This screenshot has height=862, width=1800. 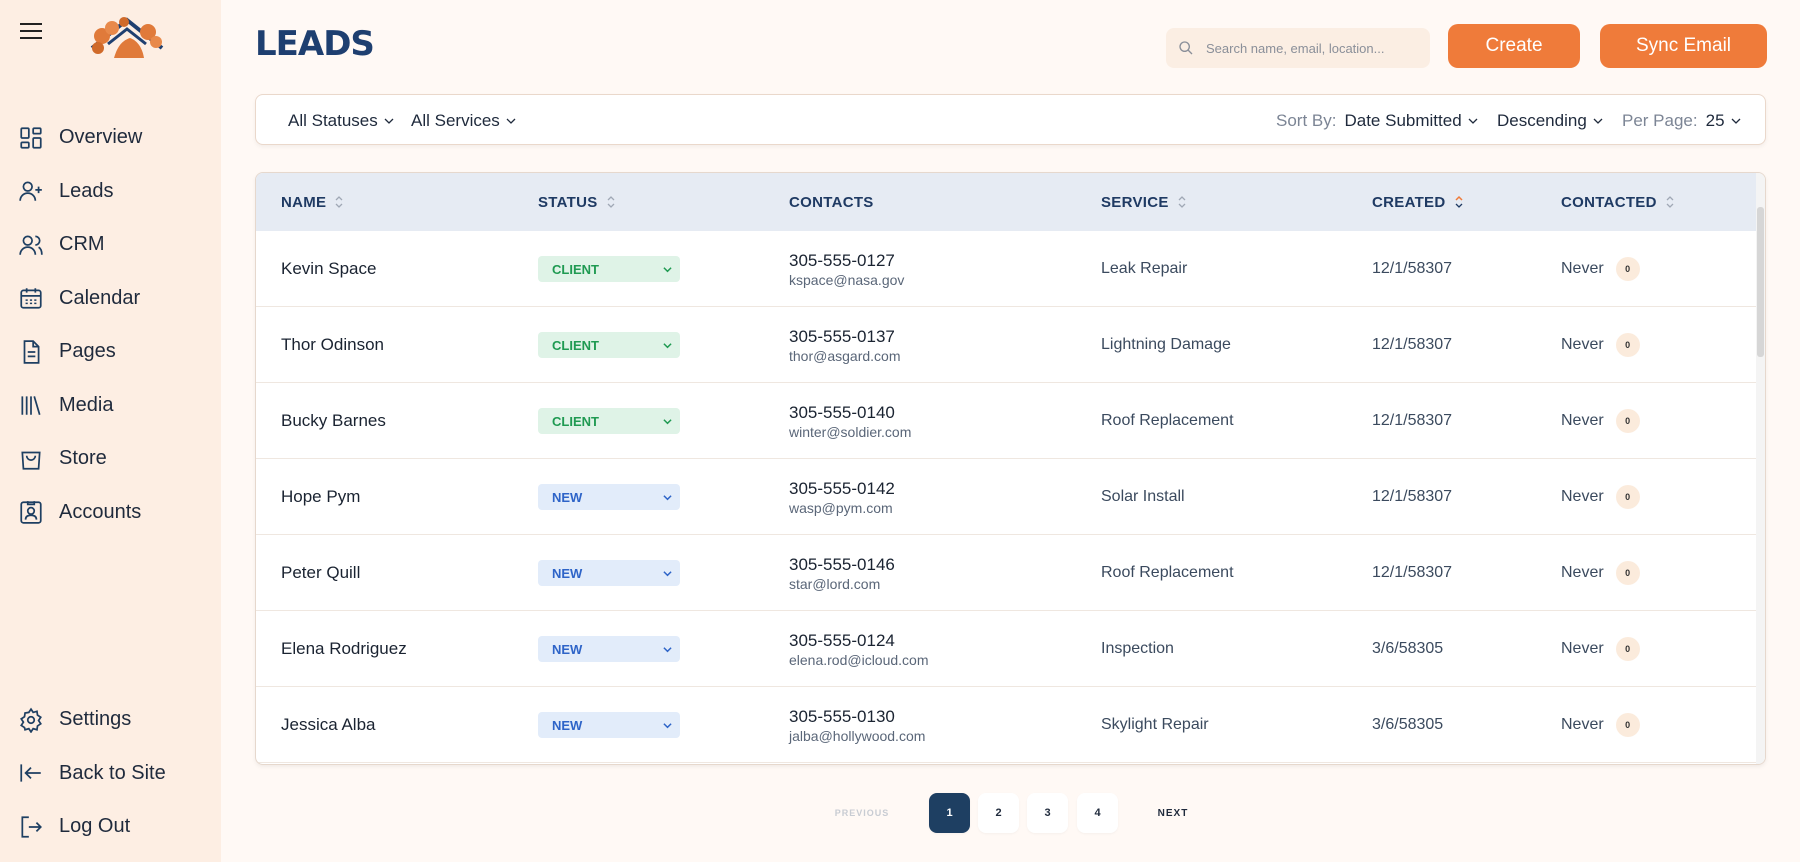 I want to click on next-page-button: NEXT, so click(x=1173, y=813).